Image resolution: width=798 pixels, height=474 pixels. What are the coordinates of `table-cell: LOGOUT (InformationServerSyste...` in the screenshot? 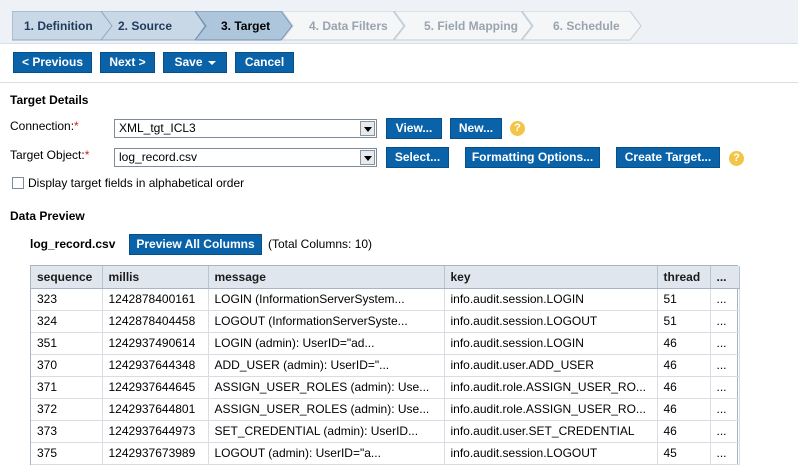 It's located at (326, 321).